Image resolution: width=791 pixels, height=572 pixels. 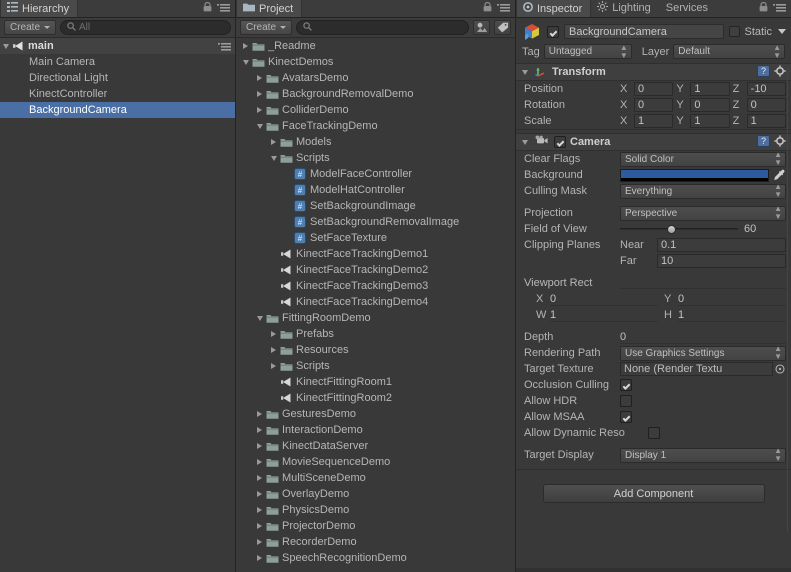 What do you see at coordinates (553, 31) in the screenshot?
I see `gameobject-enabled-checkbox` at bounding box center [553, 31].